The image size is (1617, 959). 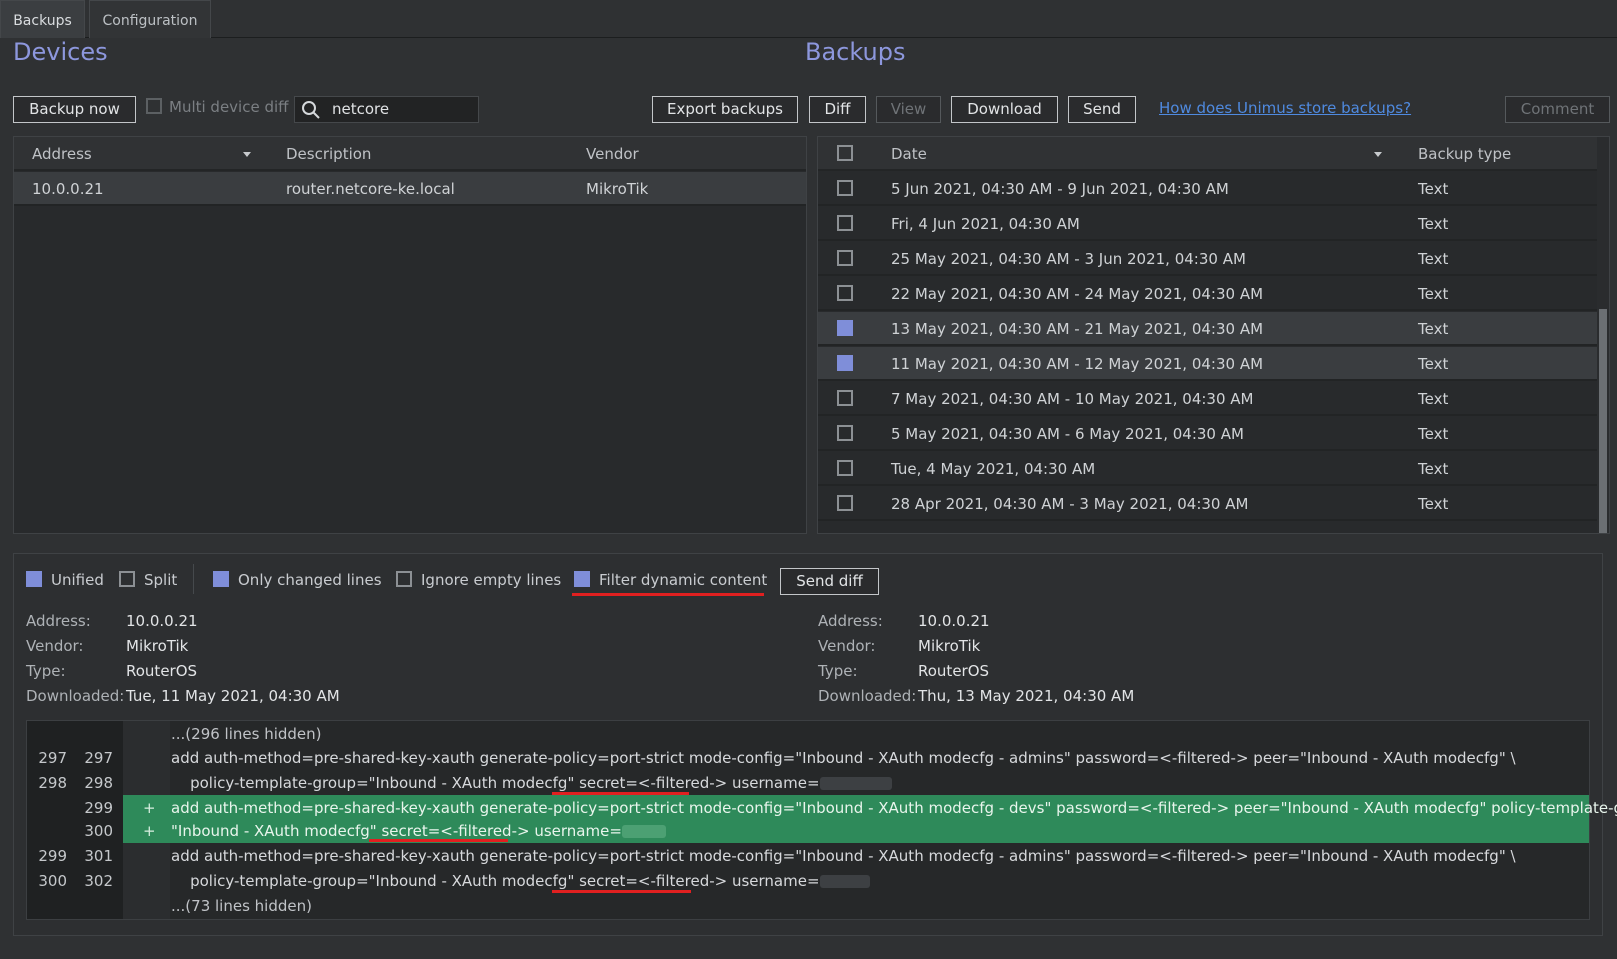 What do you see at coordinates (582, 579) in the screenshot?
I see `filter-dynamic-content-checkbox` at bounding box center [582, 579].